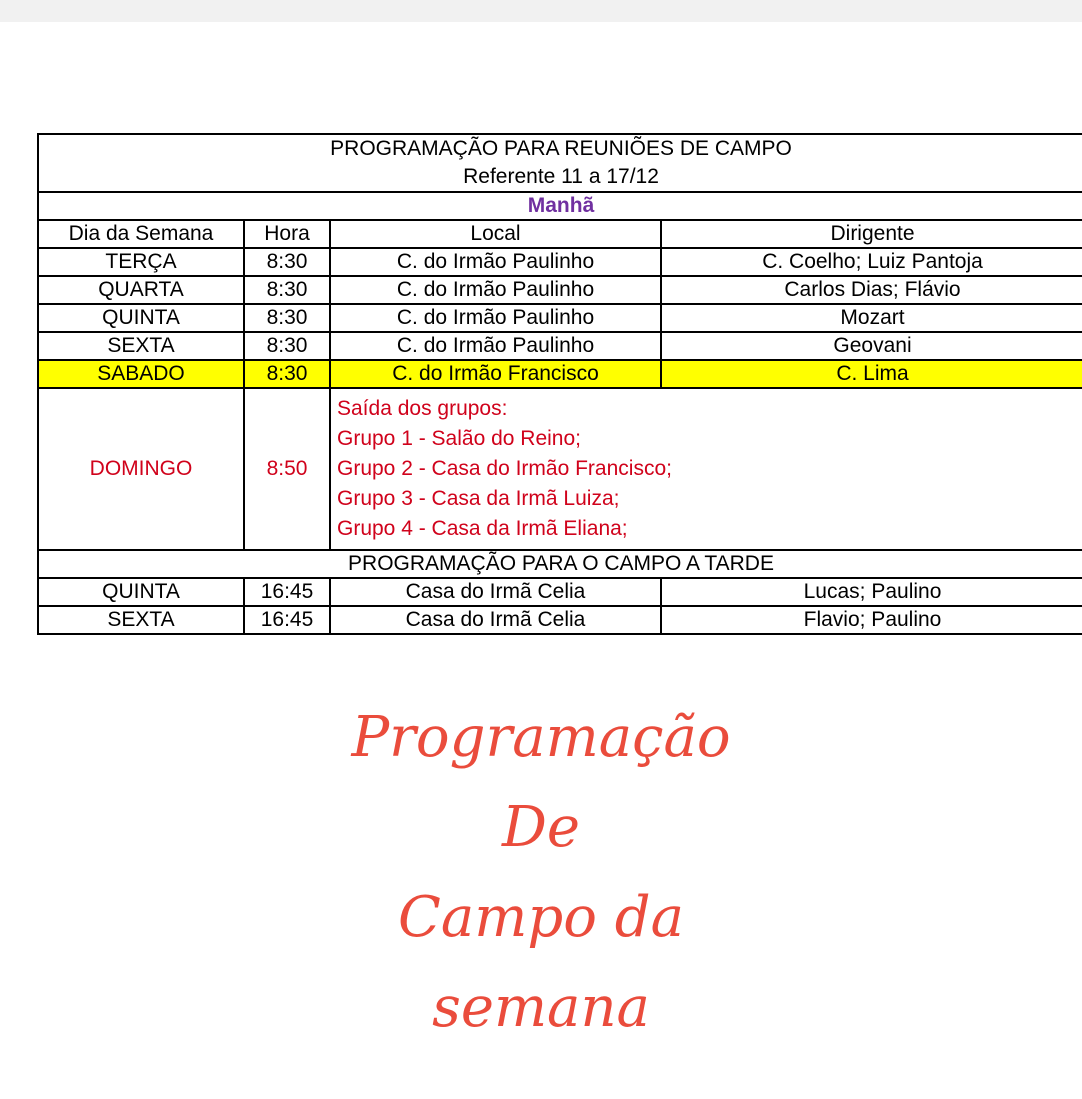 Image resolution: width=1082 pixels, height=1099 pixels. Describe the element at coordinates (559, 564) in the screenshot. I see `section-afternoon: PROGRAMAÇÃO PARA O CAMPO A TARDE` at that location.